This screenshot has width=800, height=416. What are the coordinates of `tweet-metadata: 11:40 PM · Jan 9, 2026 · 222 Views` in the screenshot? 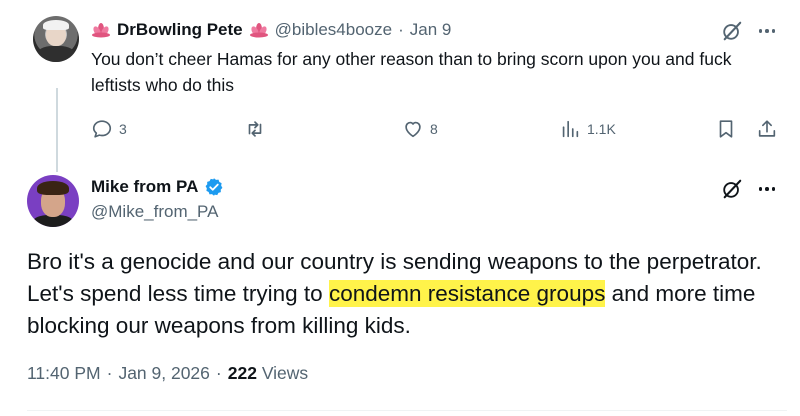 It's located at (167, 373).